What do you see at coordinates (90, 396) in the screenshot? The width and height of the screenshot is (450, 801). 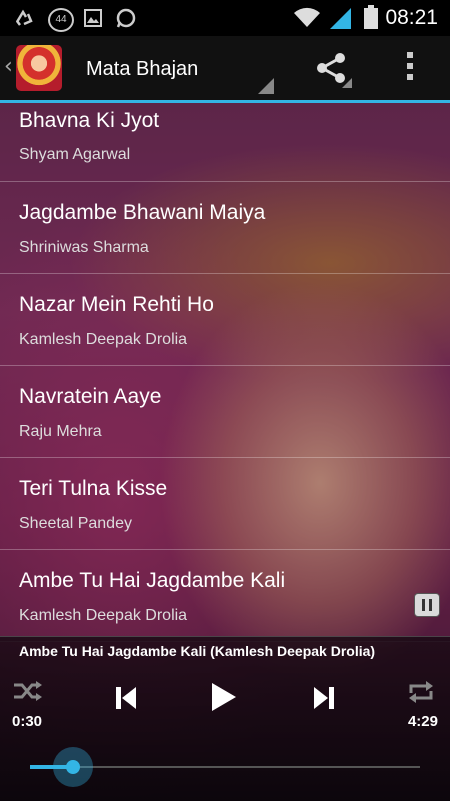 I see `song-title: Navratein Aaye` at bounding box center [90, 396].